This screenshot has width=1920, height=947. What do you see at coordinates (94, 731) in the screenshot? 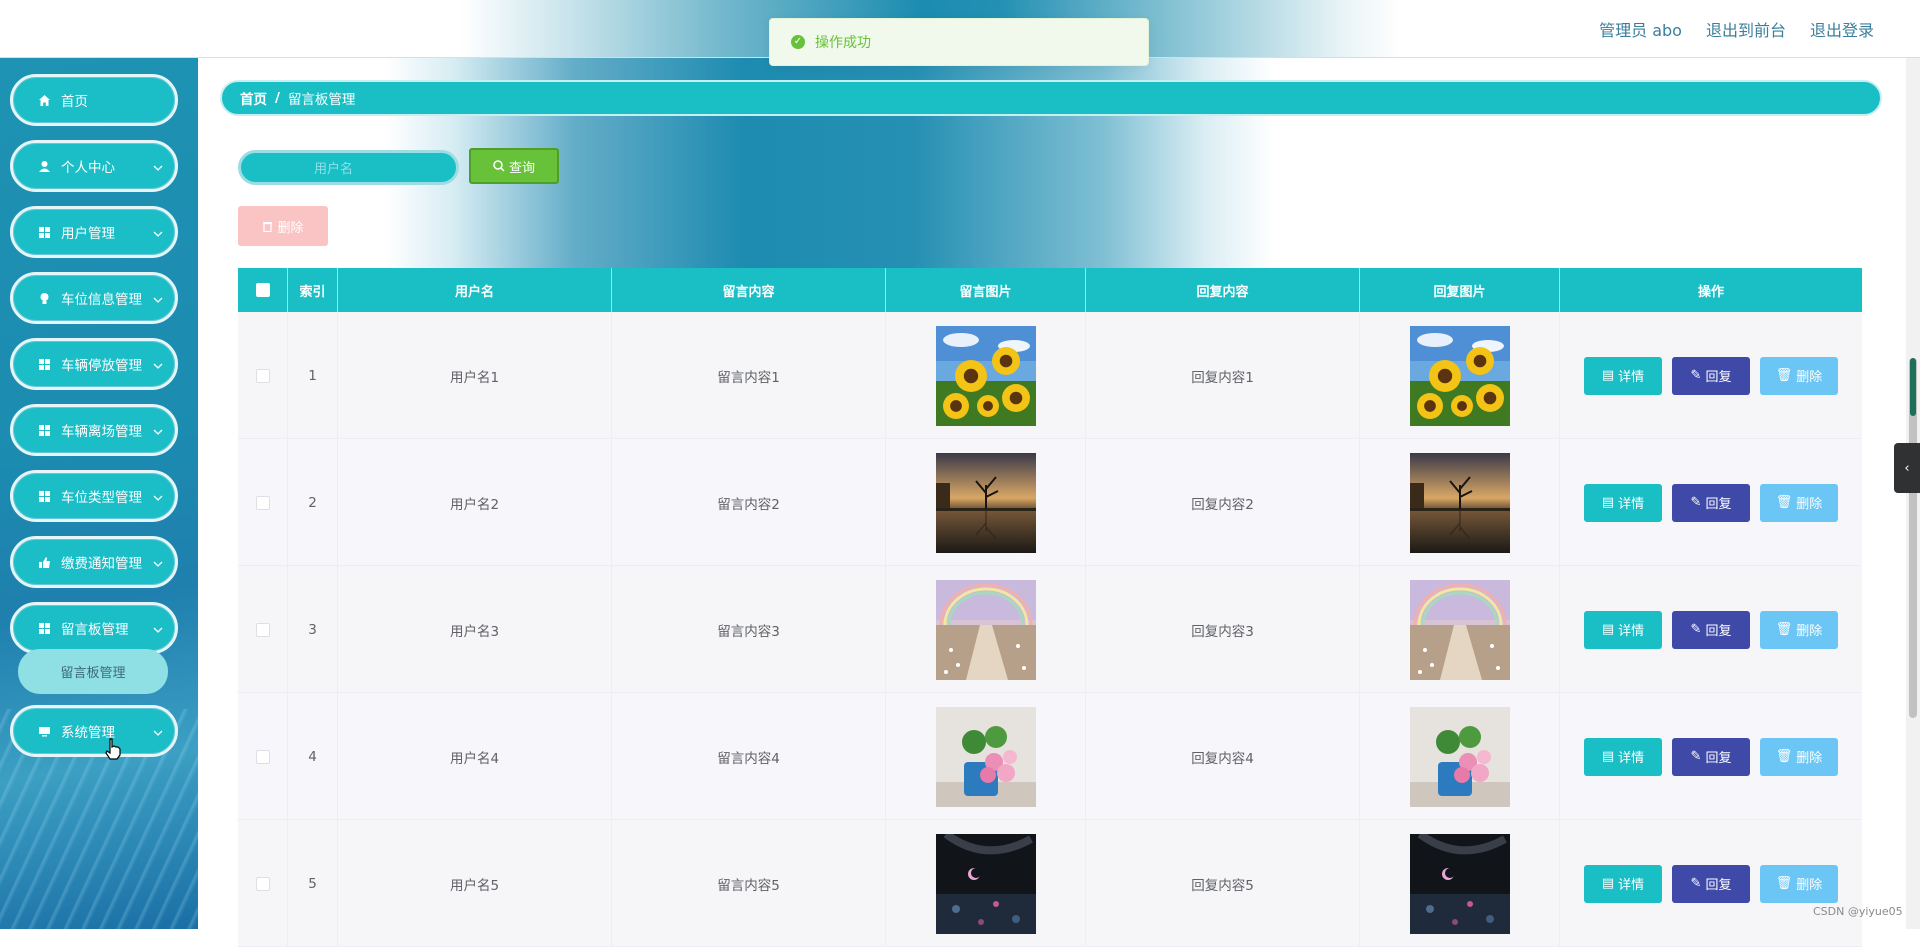
I see `sidebar-item-9: 系统管理` at bounding box center [94, 731].